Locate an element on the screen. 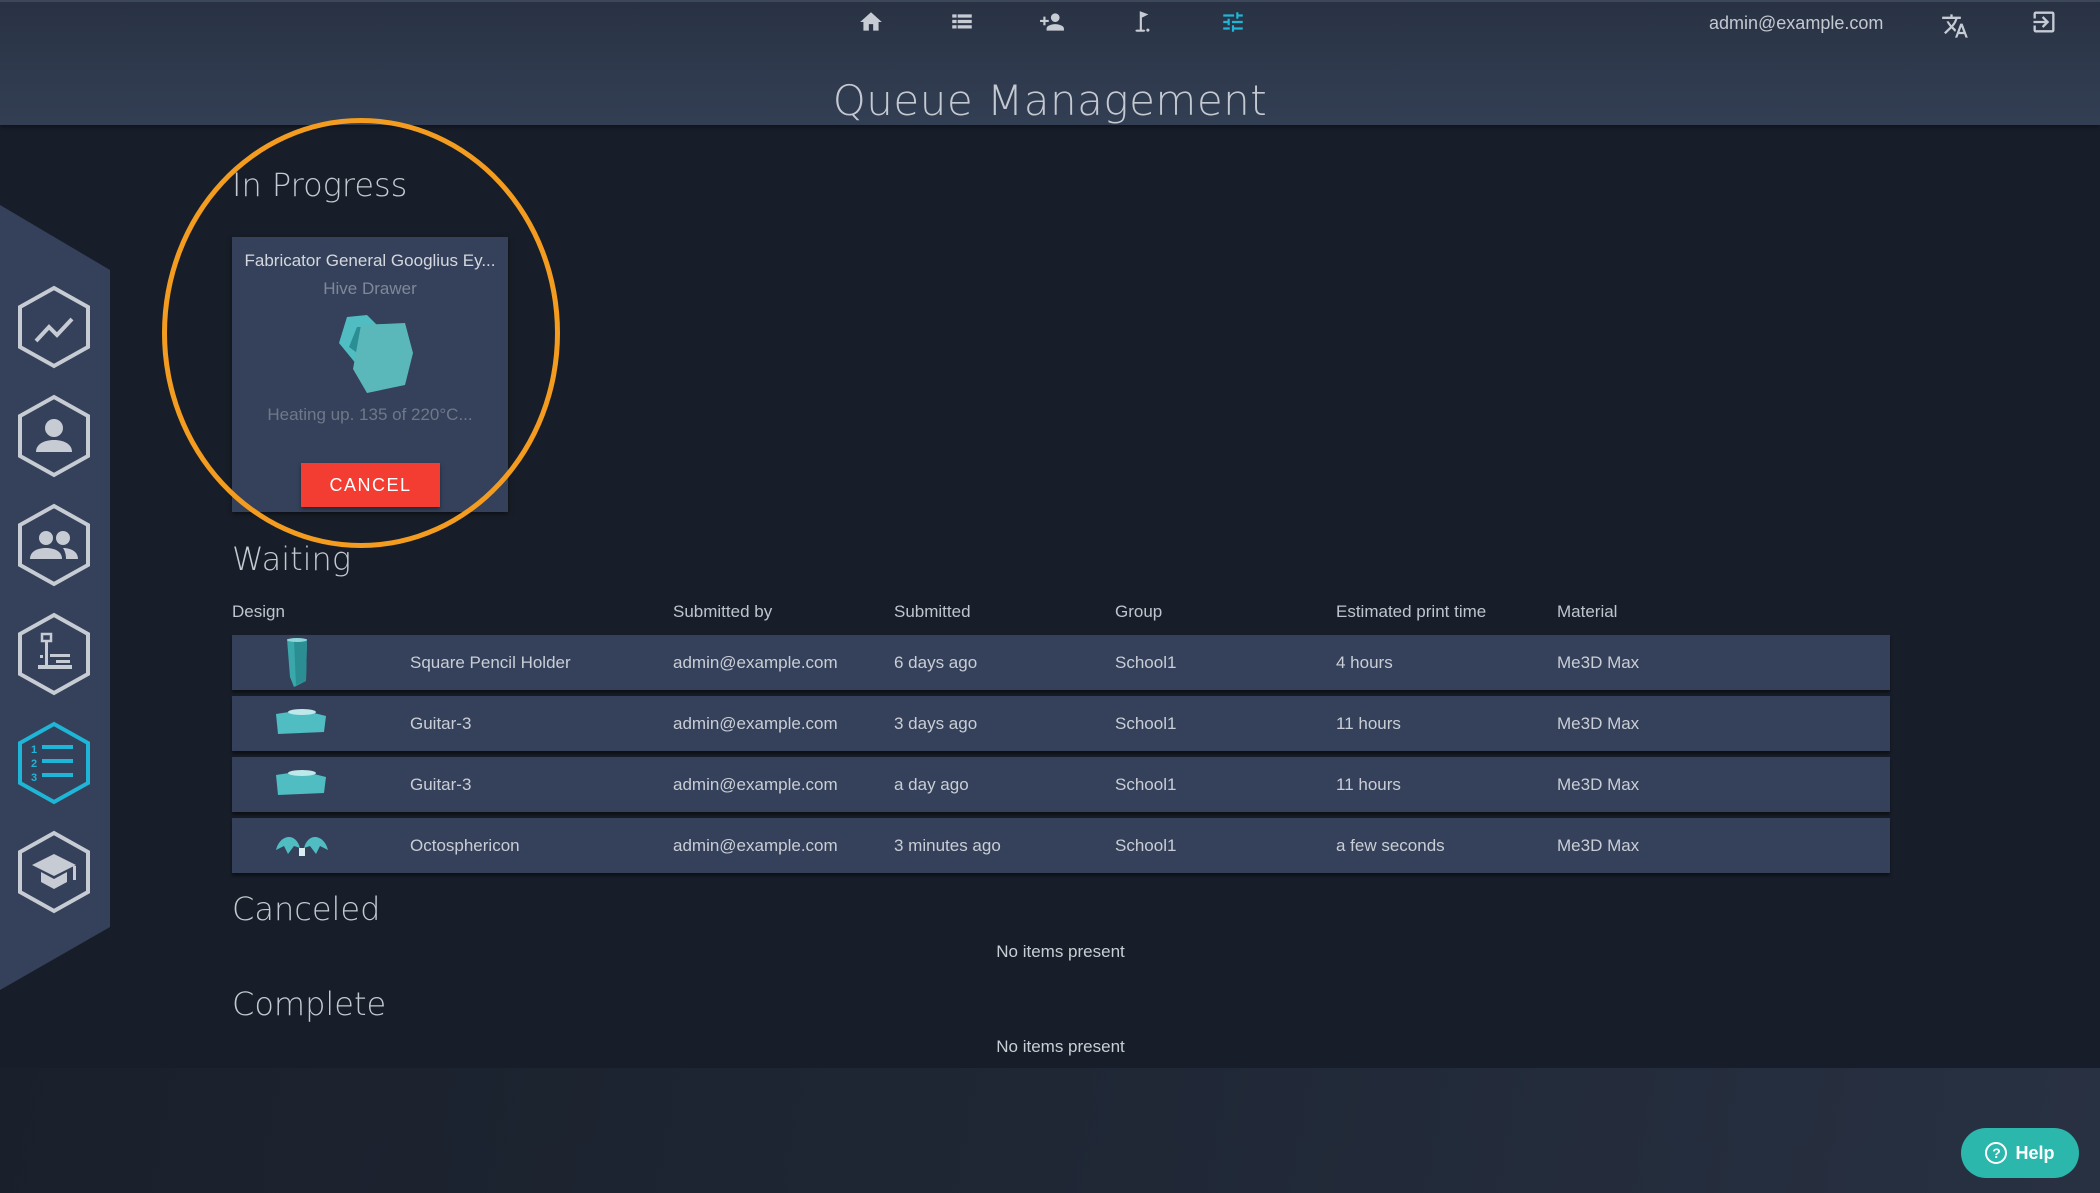 The image size is (2100, 1193). sidebar-item-education is located at coordinates (54, 872).